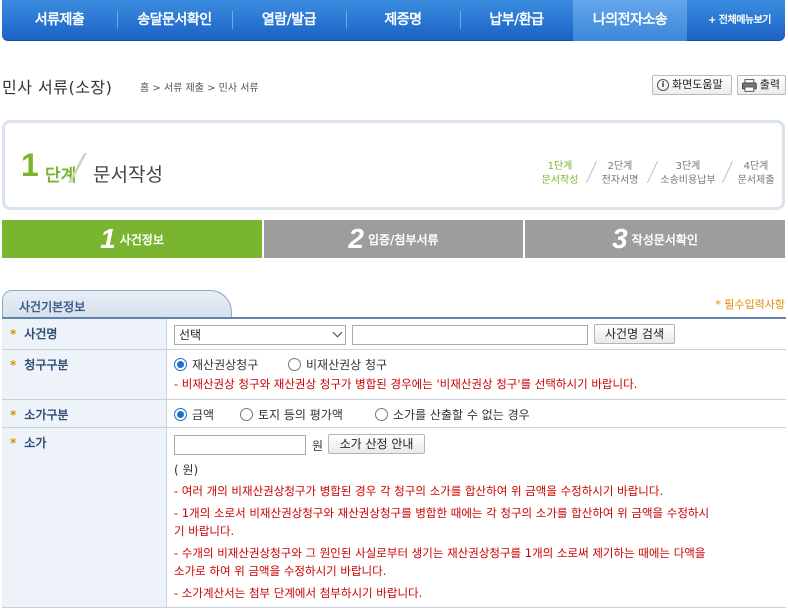 Image resolution: width=788 pixels, height=610 pixels. I want to click on mini-step-1-label: 문서작성, so click(560, 180).